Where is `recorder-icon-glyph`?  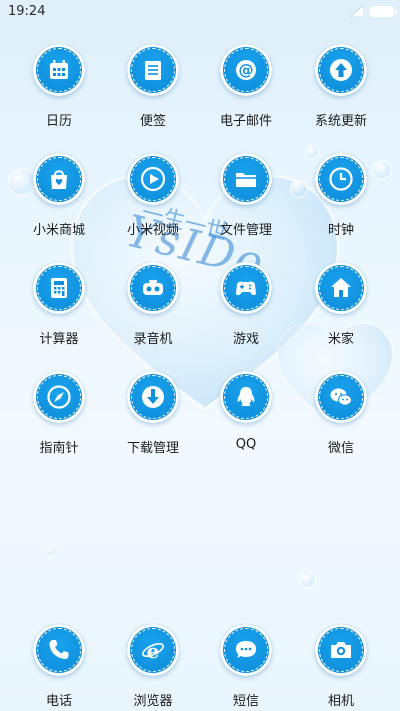
recorder-icon-glyph is located at coordinates (153, 287).